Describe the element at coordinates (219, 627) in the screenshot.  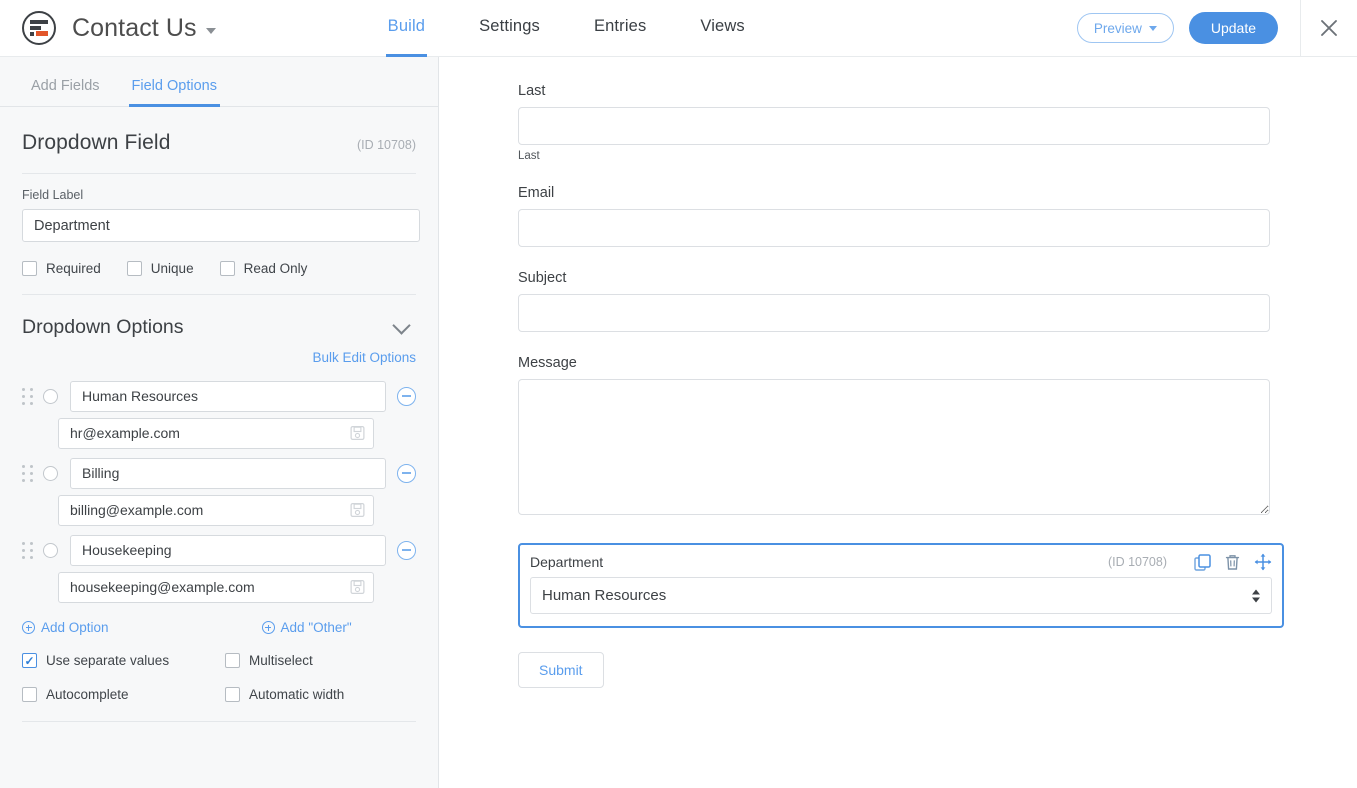
I see `add-option-row: Add Option Add "Other"` at that location.